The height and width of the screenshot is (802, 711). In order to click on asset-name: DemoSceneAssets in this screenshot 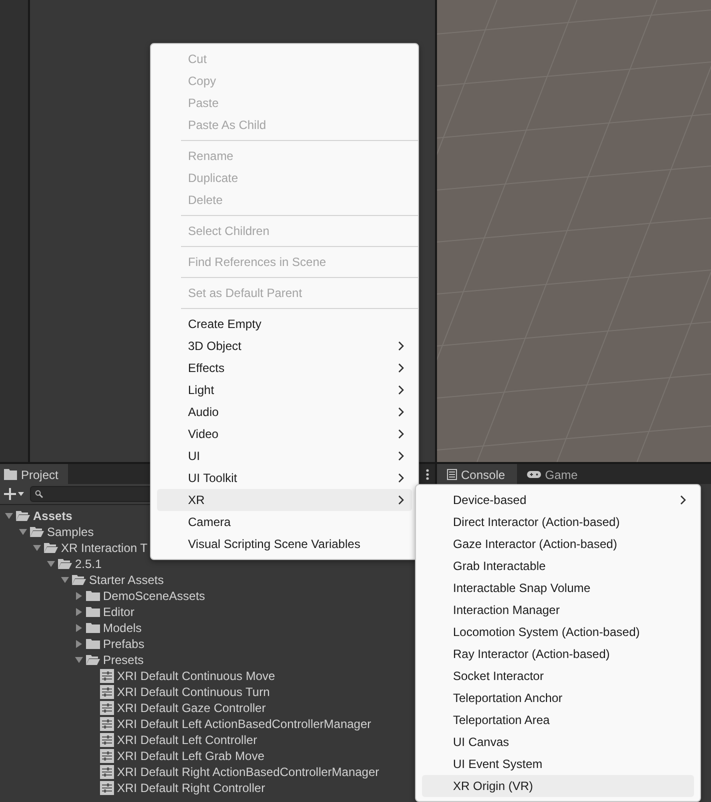, I will do `click(154, 596)`.